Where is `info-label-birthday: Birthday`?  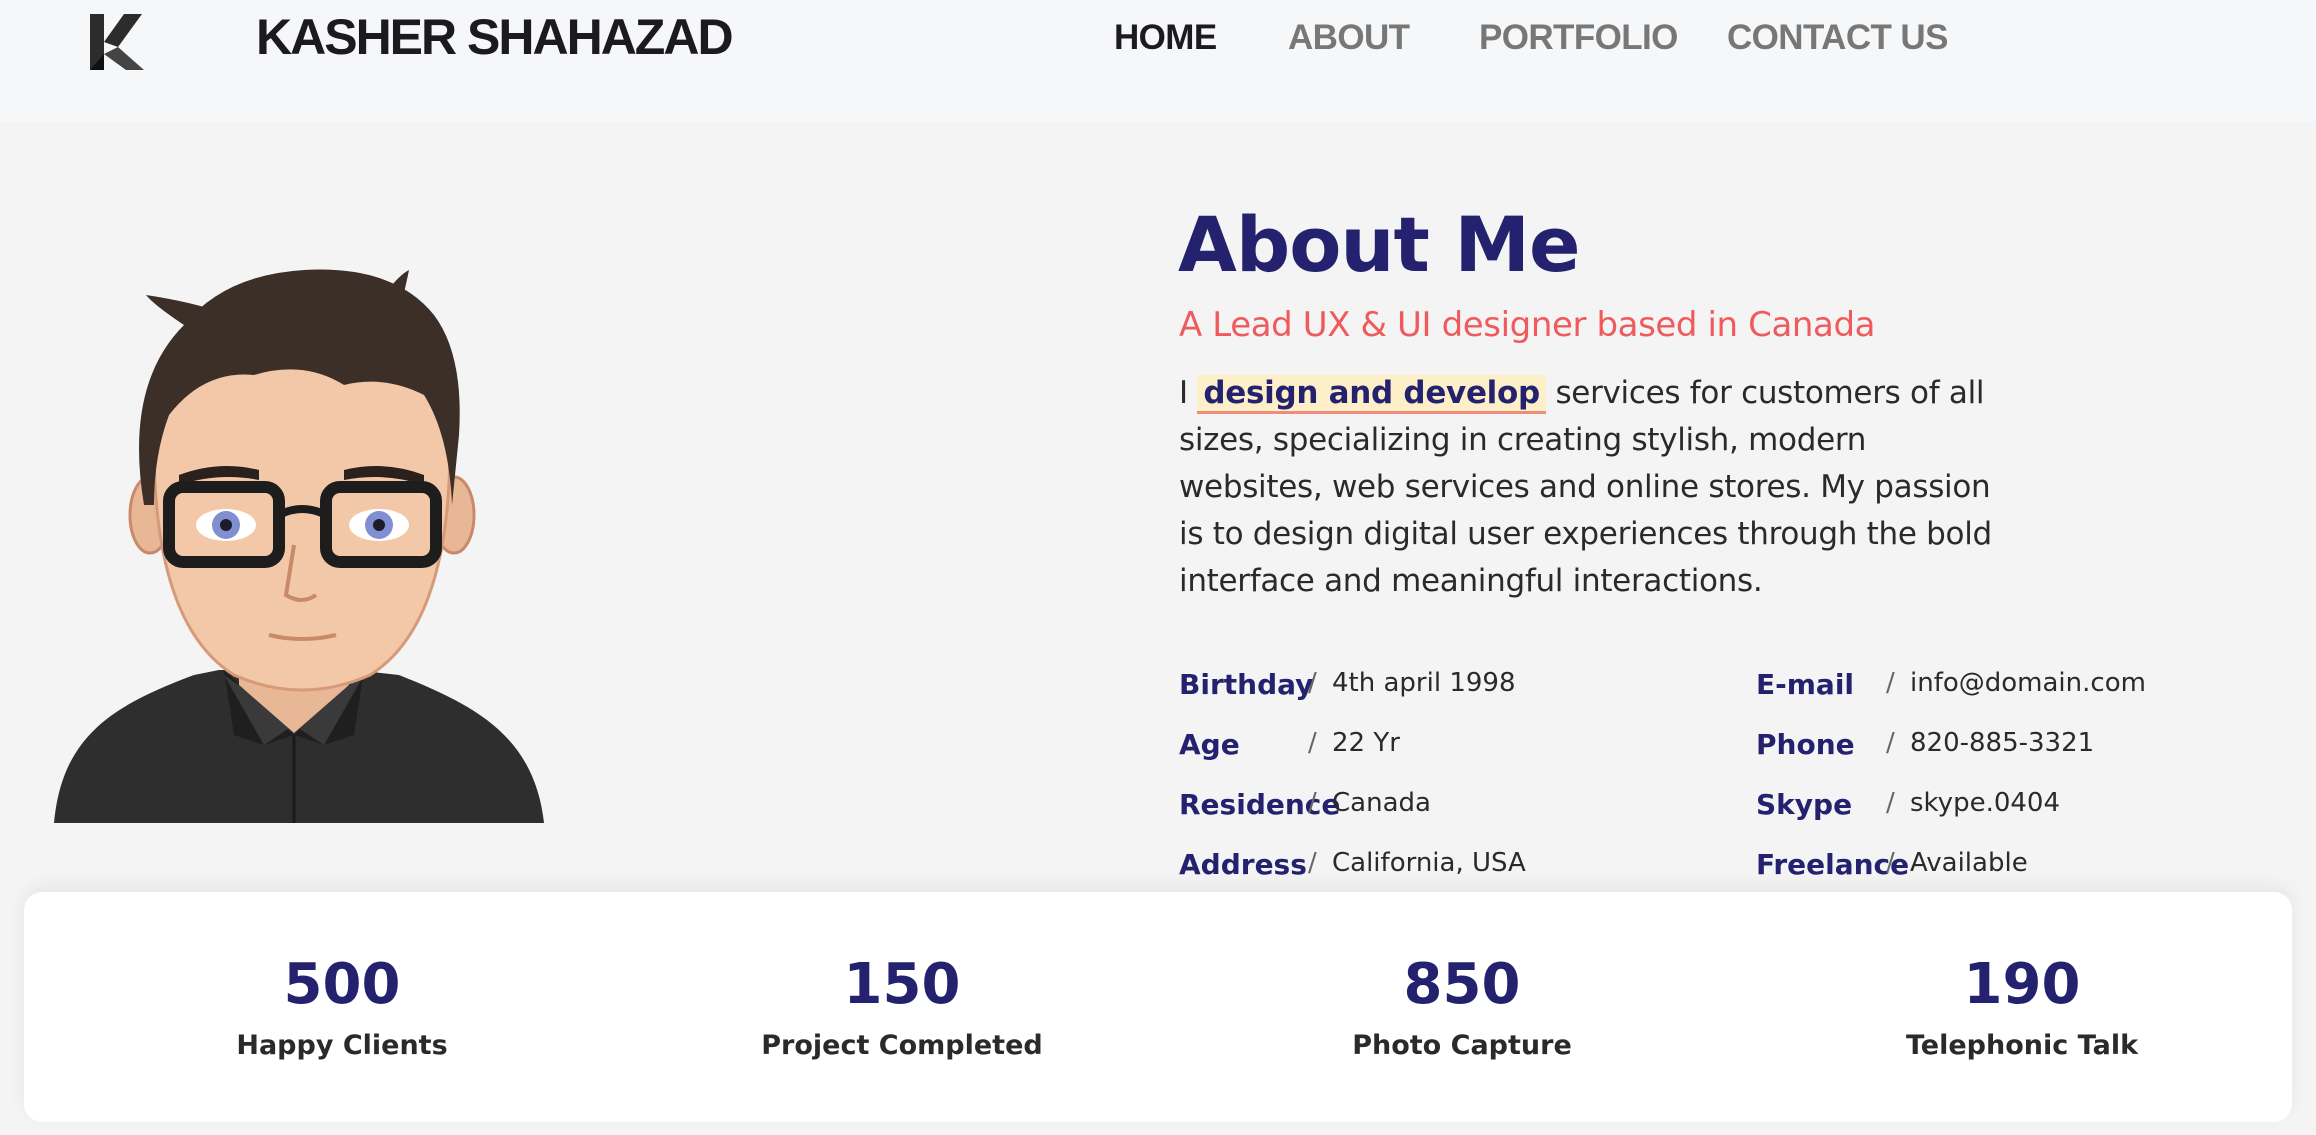
info-label-birthday: Birthday is located at coordinates (1246, 684).